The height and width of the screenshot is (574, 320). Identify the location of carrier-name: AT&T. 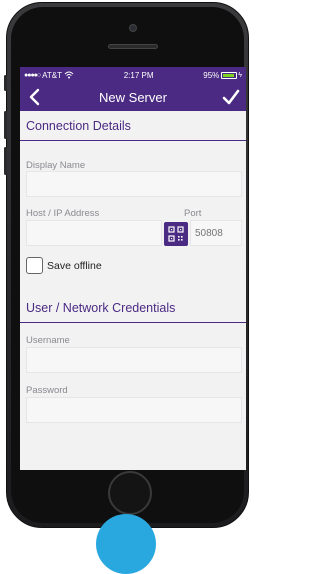
(52, 75).